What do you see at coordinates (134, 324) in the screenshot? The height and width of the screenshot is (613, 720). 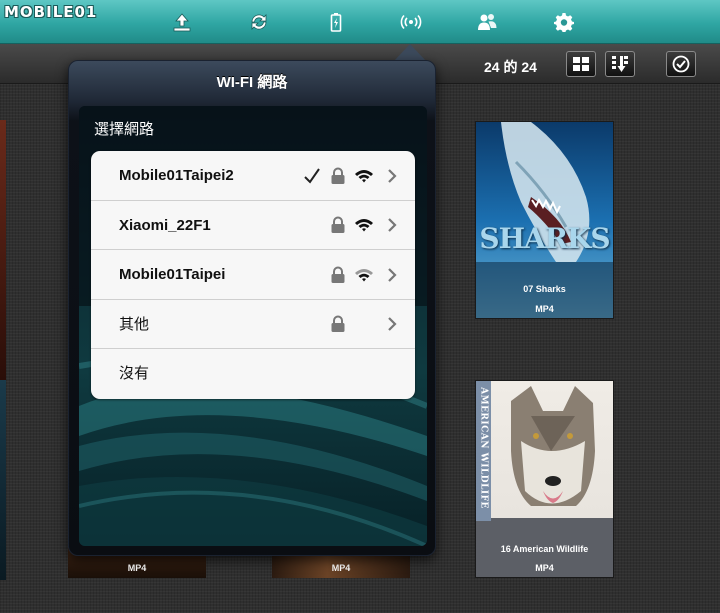 I see `wifi-network-name: 其他` at bounding box center [134, 324].